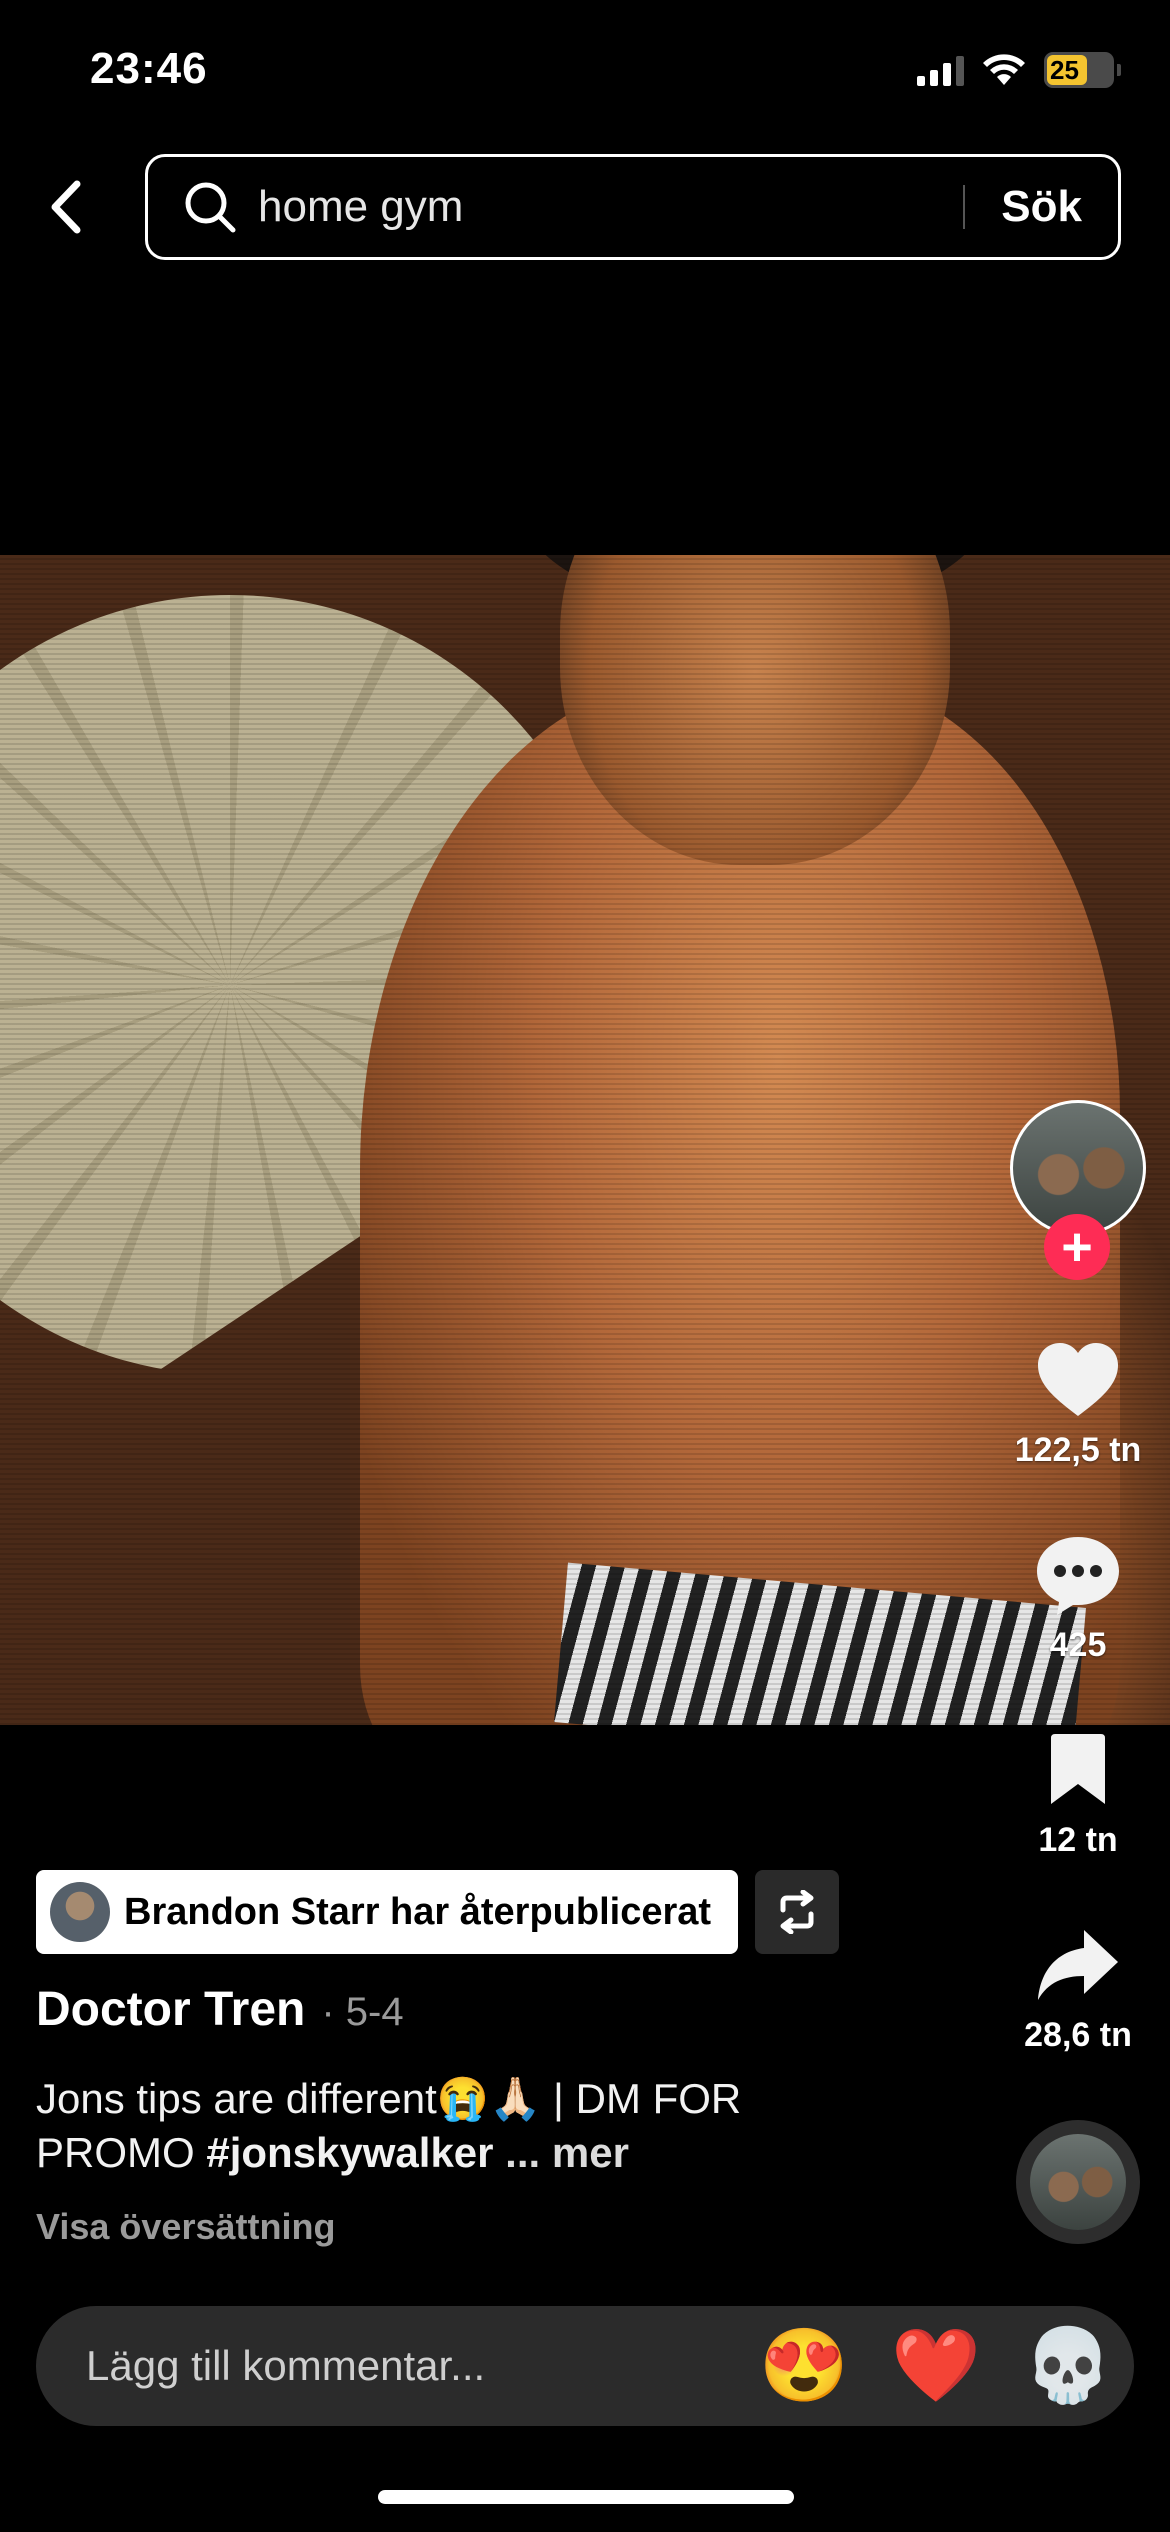 Image resolution: width=1170 pixels, height=2532 pixels. I want to click on more-link: ... mer, so click(561, 2152).